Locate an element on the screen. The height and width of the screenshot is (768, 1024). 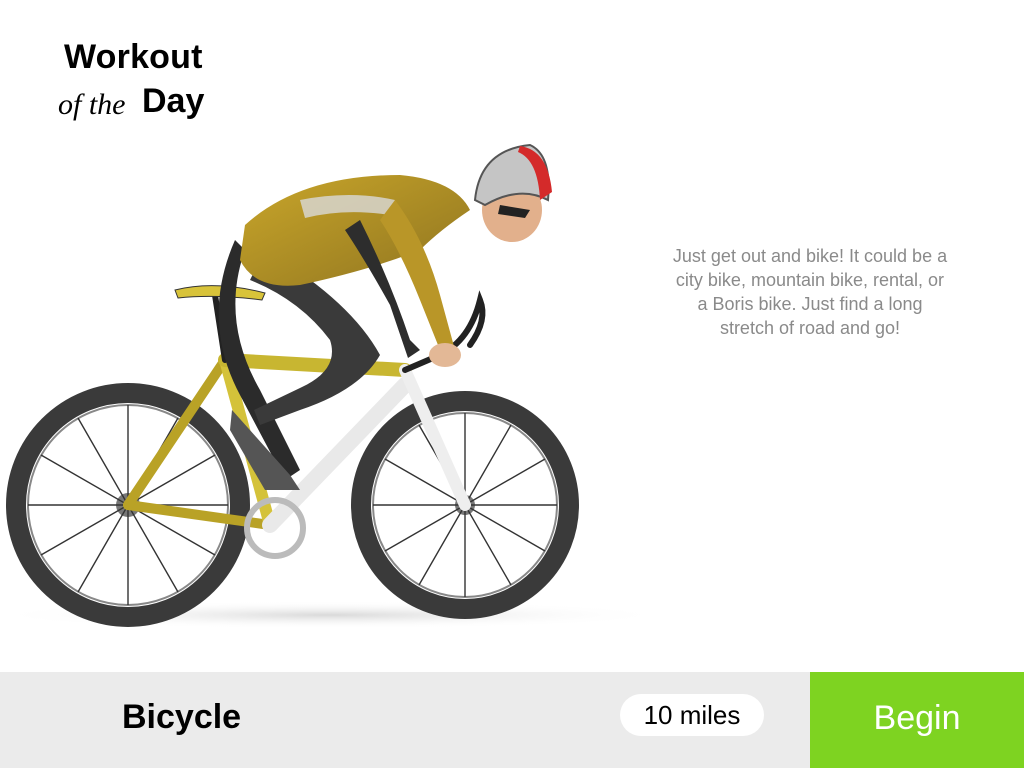
logo-script-of-the: of the is located at coordinates (92, 104).